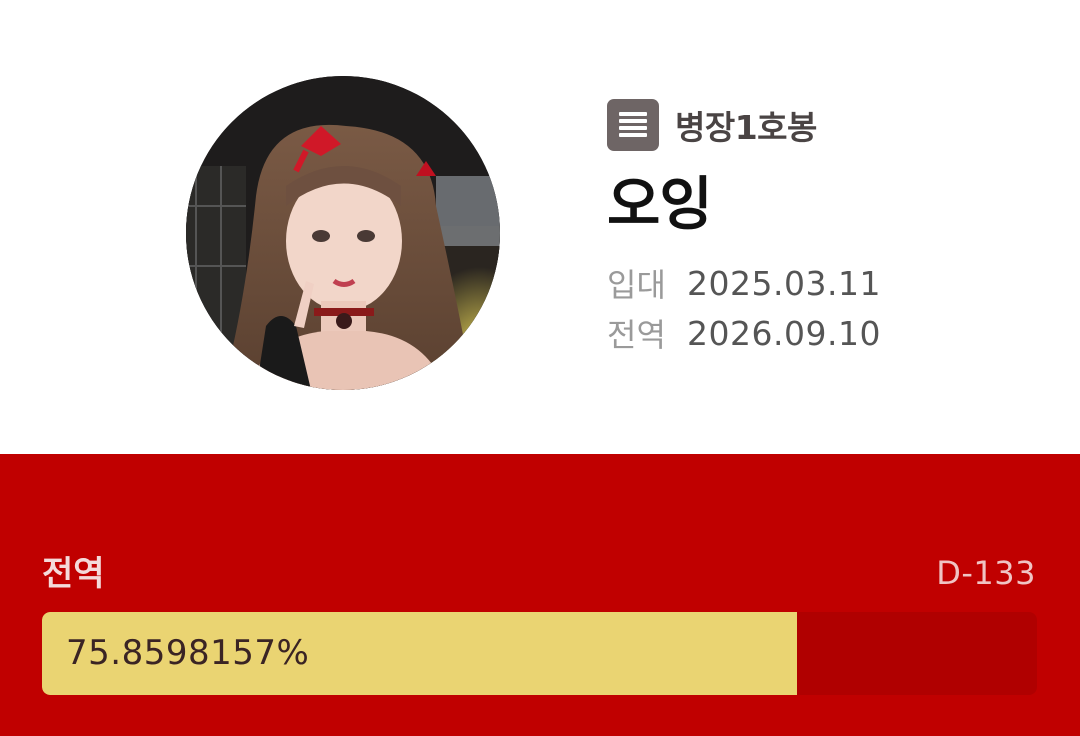 The height and width of the screenshot is (736, 1080). I want to click on progress-bar: 75.8598157%, so click(539, 653).